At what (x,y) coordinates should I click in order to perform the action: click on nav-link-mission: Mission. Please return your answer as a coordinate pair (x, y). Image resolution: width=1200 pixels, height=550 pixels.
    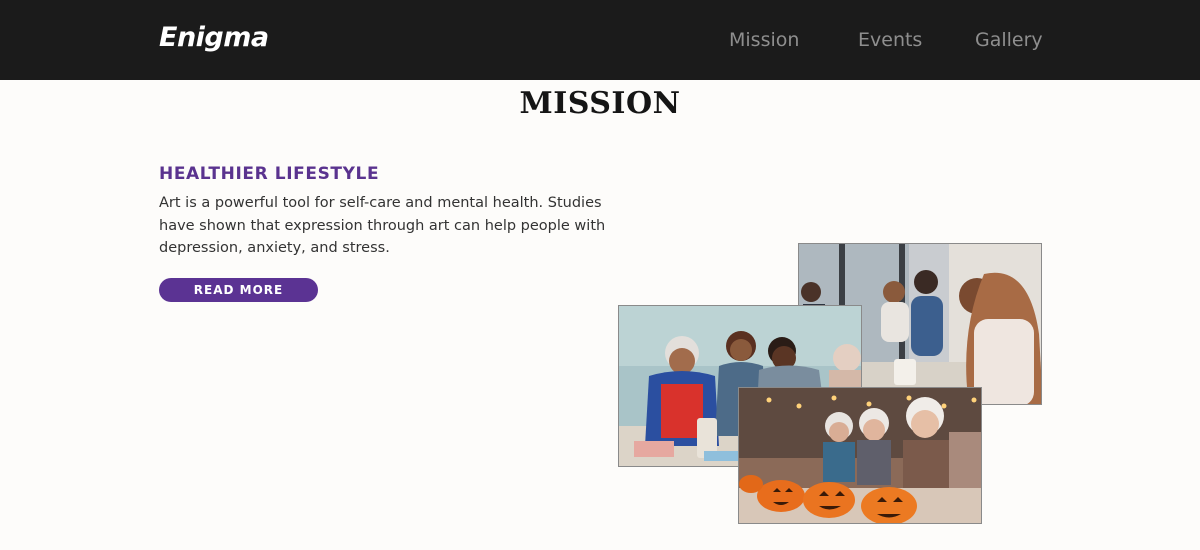
    Looking at the image, I should click on (764, 40).